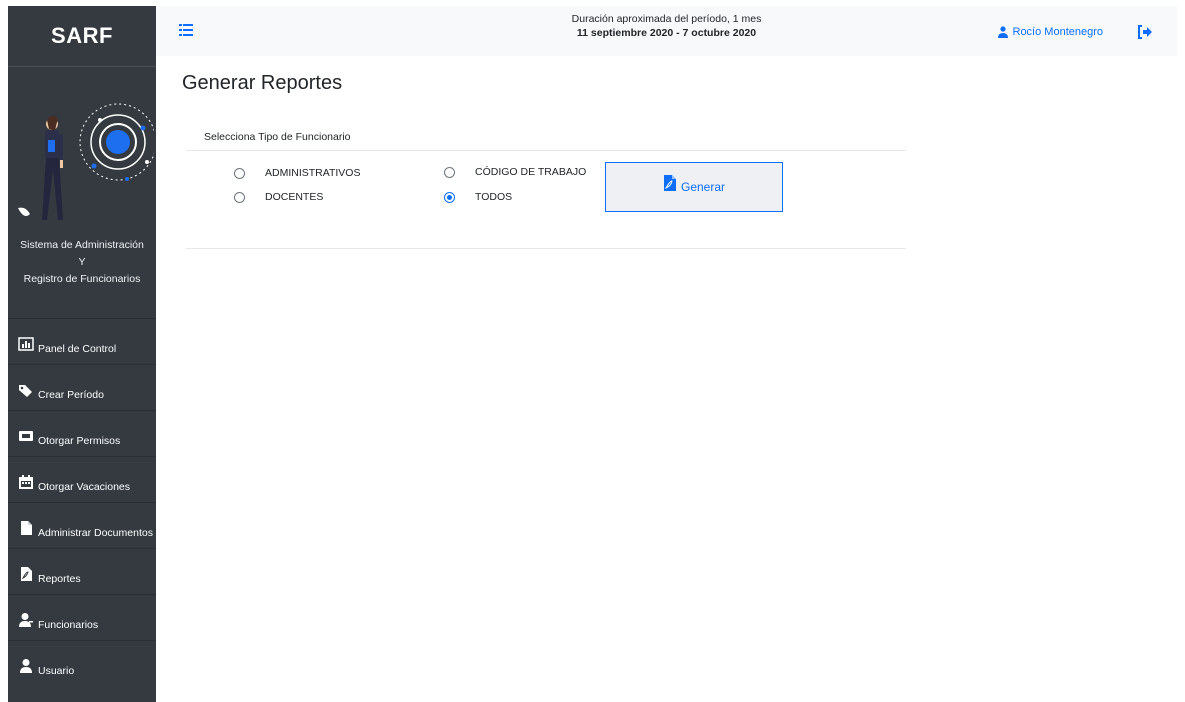 The width and height of the screenshot is (1185, 702). I want to click on sidebar-item-label: Reportes, so click(59, 579).